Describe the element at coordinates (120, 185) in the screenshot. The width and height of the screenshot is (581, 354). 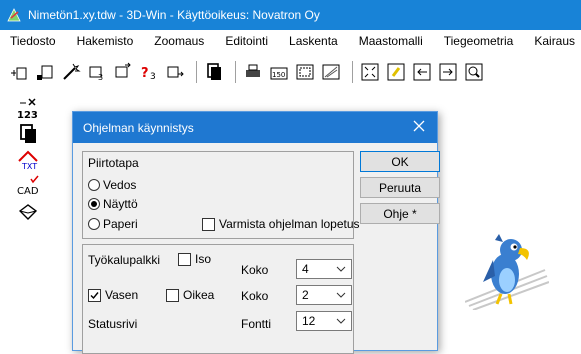
I see `radio-vedos-label: Vedos` at that location.